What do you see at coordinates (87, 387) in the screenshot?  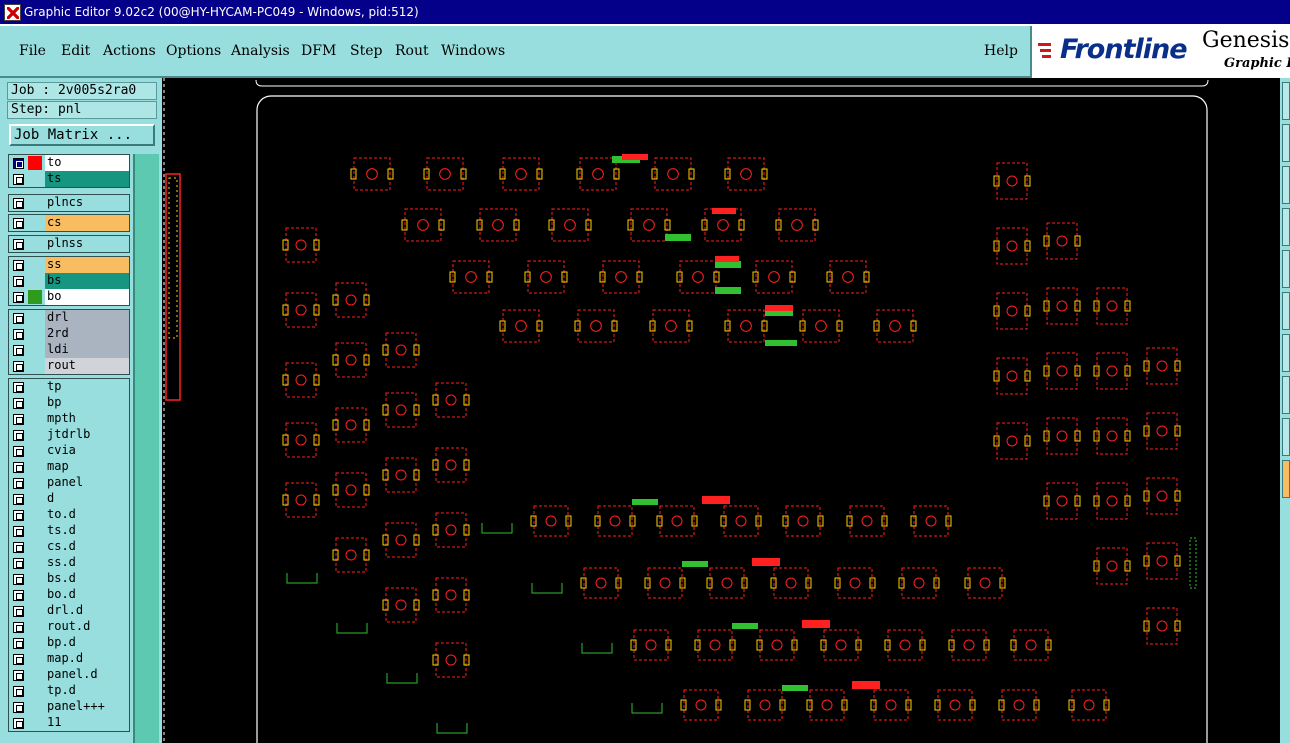 I see `layer-name: tp` at bounding box center [87, 387].